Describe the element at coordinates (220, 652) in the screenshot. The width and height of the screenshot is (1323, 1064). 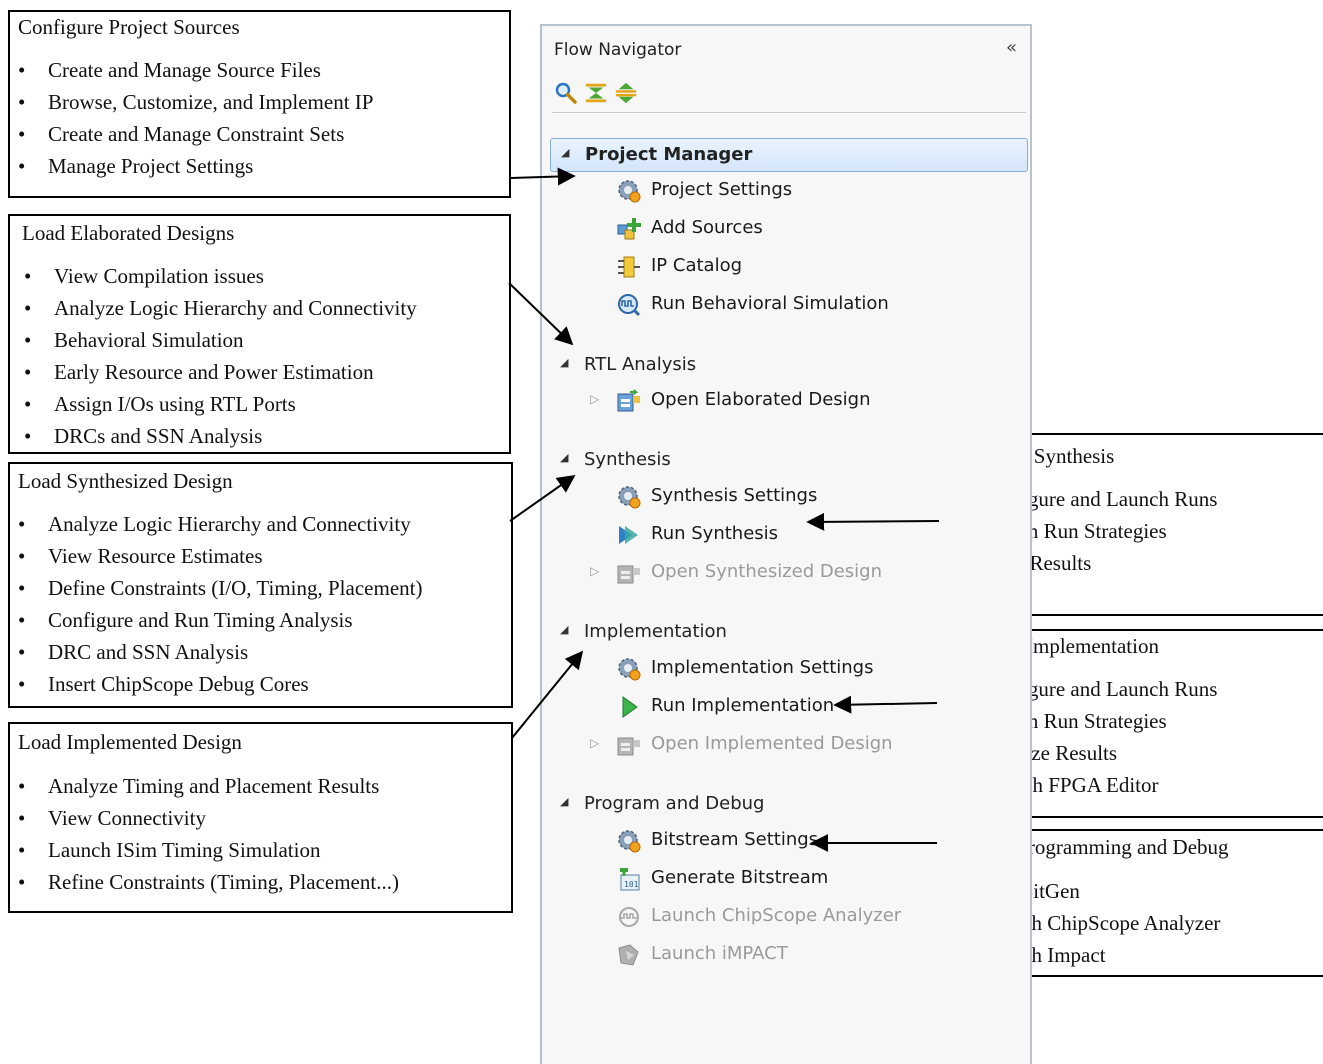
I see `list-item: DRC and SSN Analysis` at that location.